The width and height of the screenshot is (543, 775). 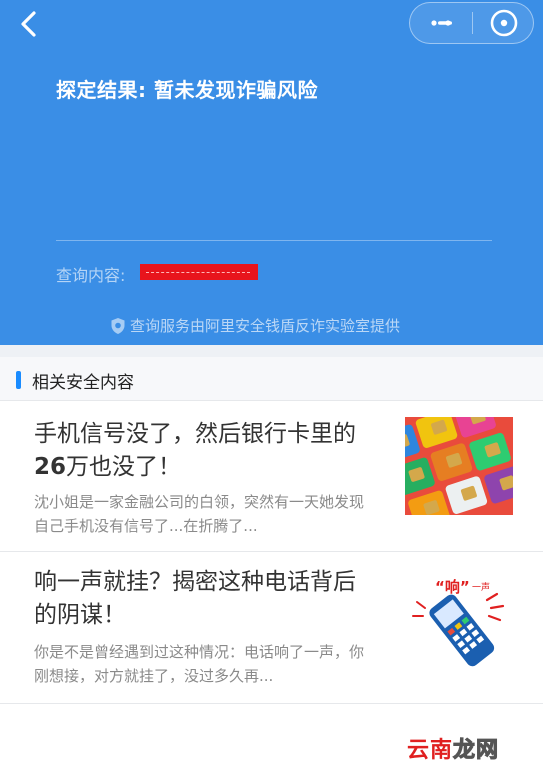 I want to click on close-miniprogram-button, so click(x=504, y=23).